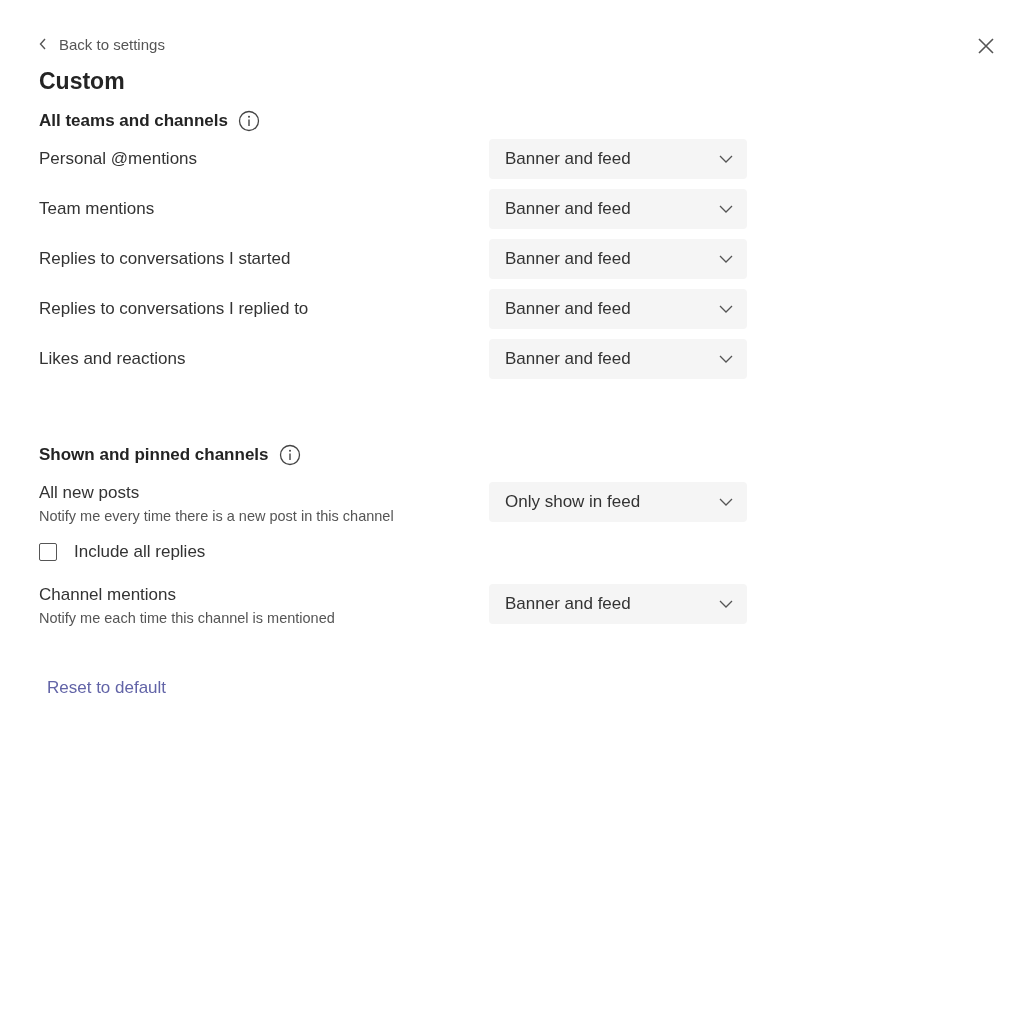  I want to click on chevron-left-icon, so click(43, 44).